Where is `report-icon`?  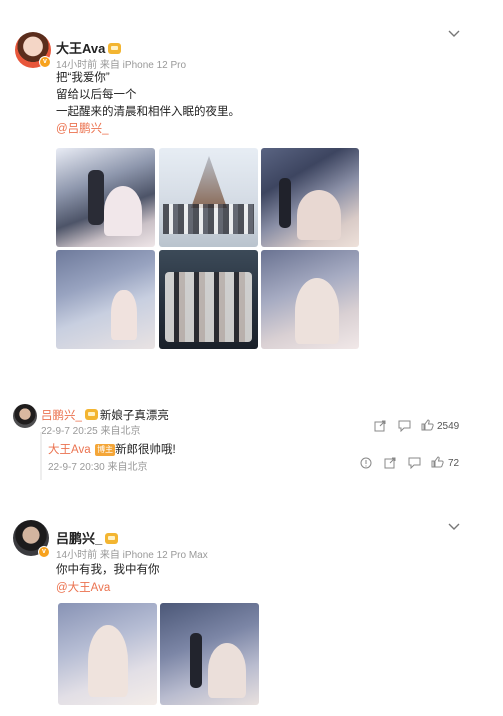
report-icon is located at coordinates (366, 464).